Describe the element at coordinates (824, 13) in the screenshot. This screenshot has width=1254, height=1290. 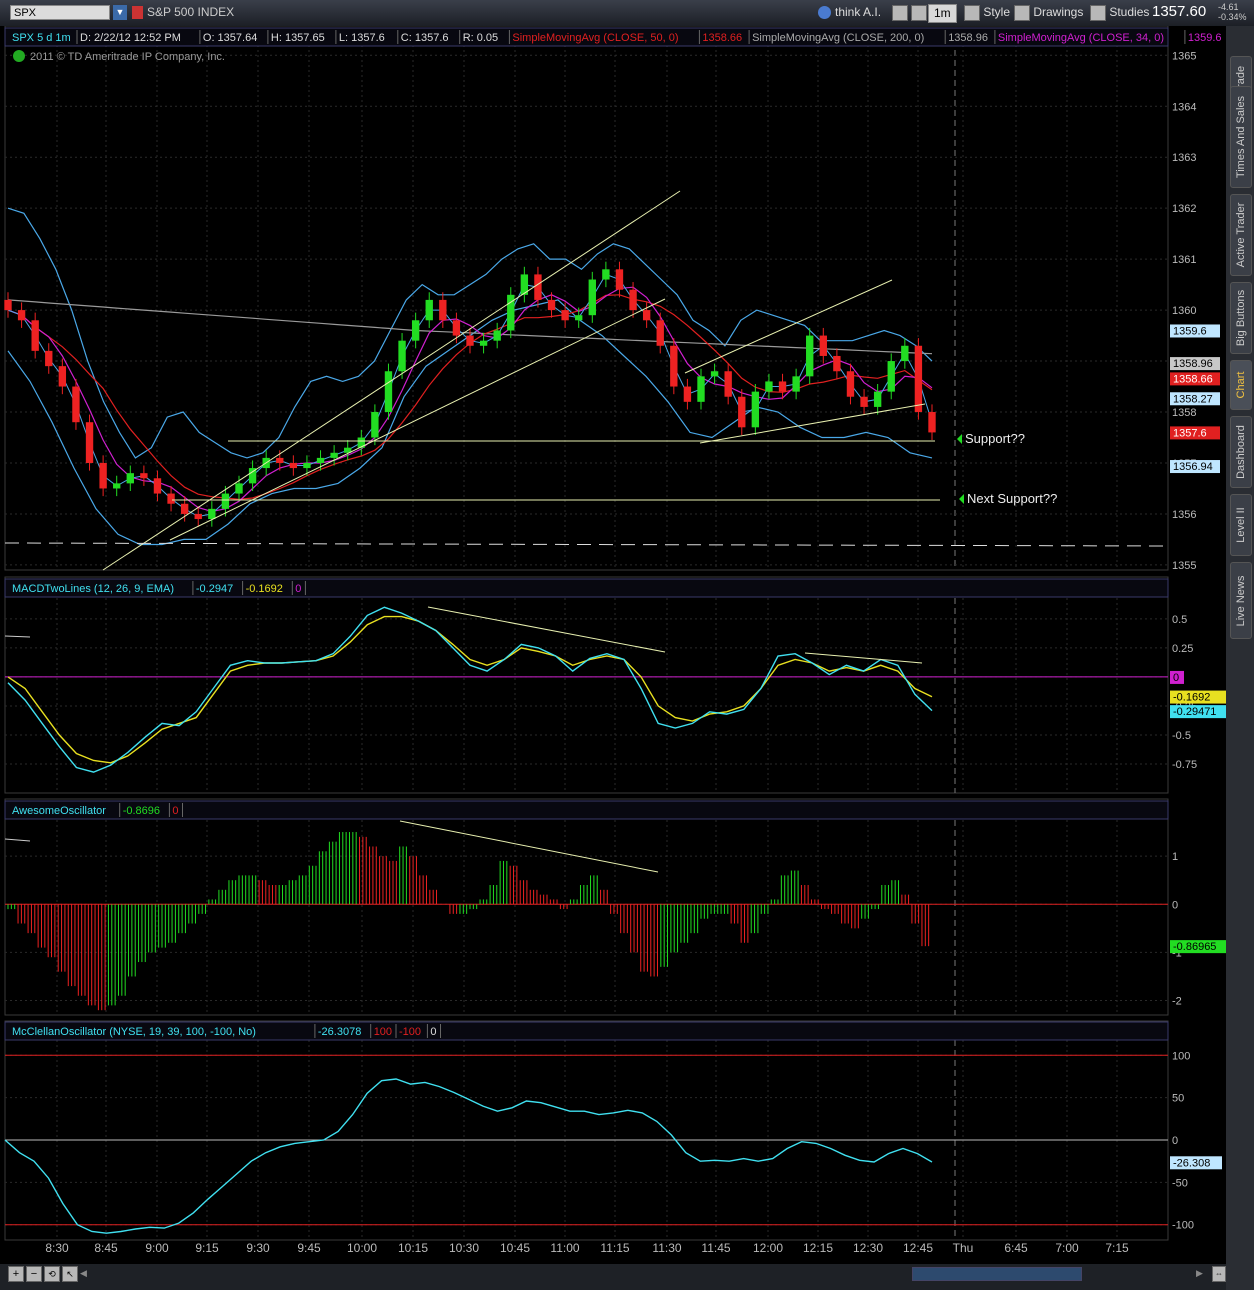
I see `globe-icon` at that location.